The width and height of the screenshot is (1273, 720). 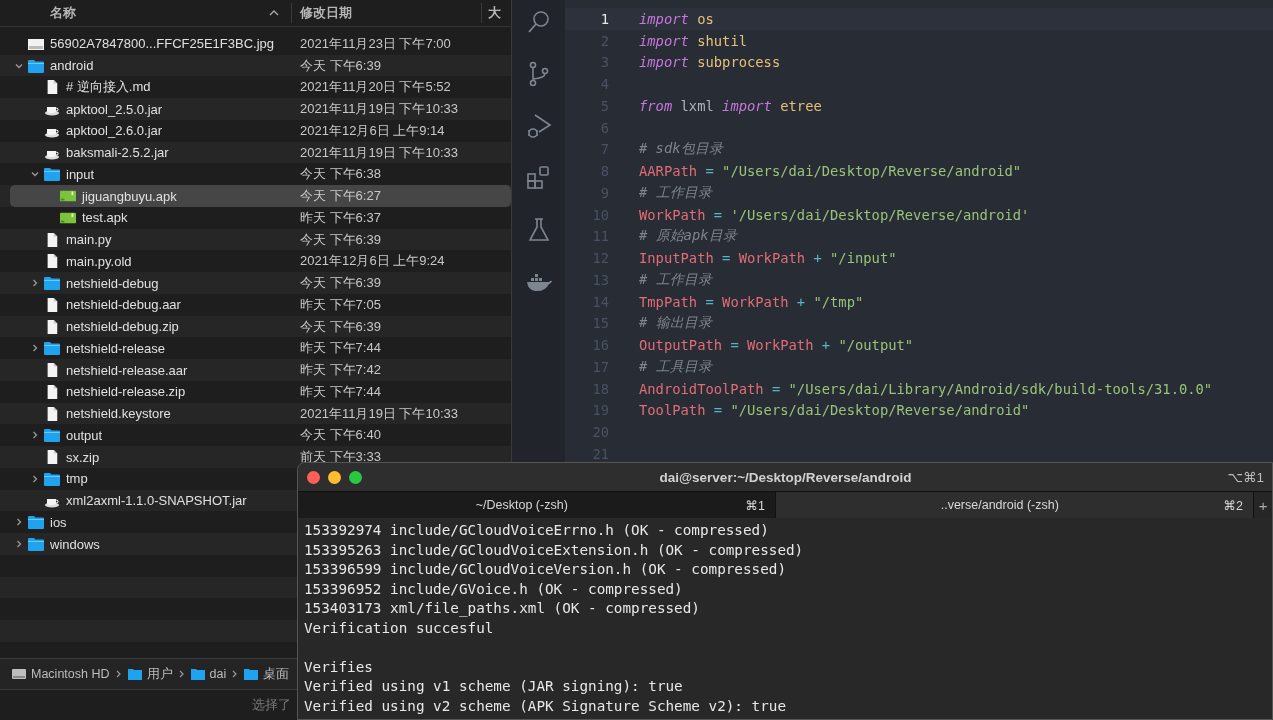 I want to click on file-name: netshield-release, so click(x=115, y=348).